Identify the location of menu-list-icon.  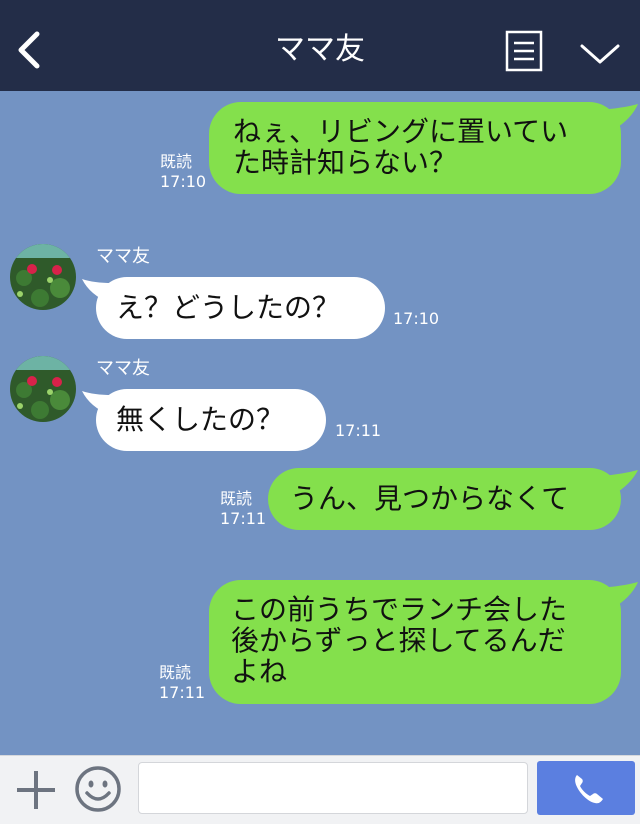
(524, 51).